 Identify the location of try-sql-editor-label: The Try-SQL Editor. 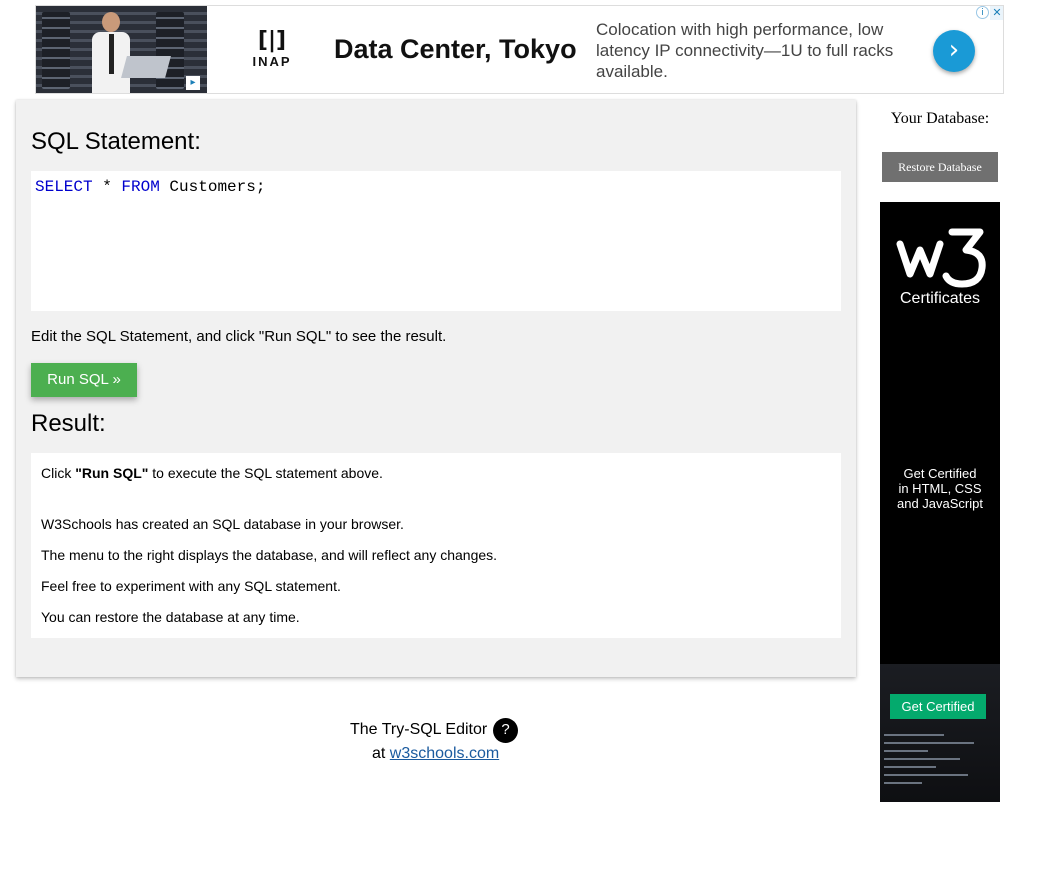
(419, 729).